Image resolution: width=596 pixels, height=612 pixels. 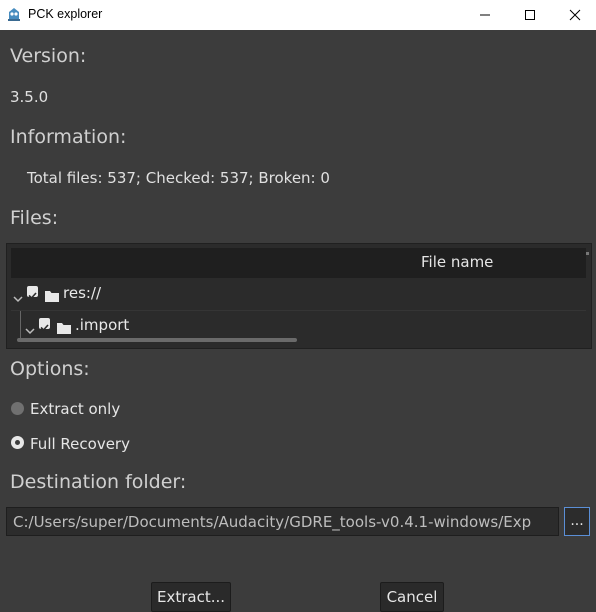 I want to click on destination-heading: Destination folder:, so click(x=98, y=482).